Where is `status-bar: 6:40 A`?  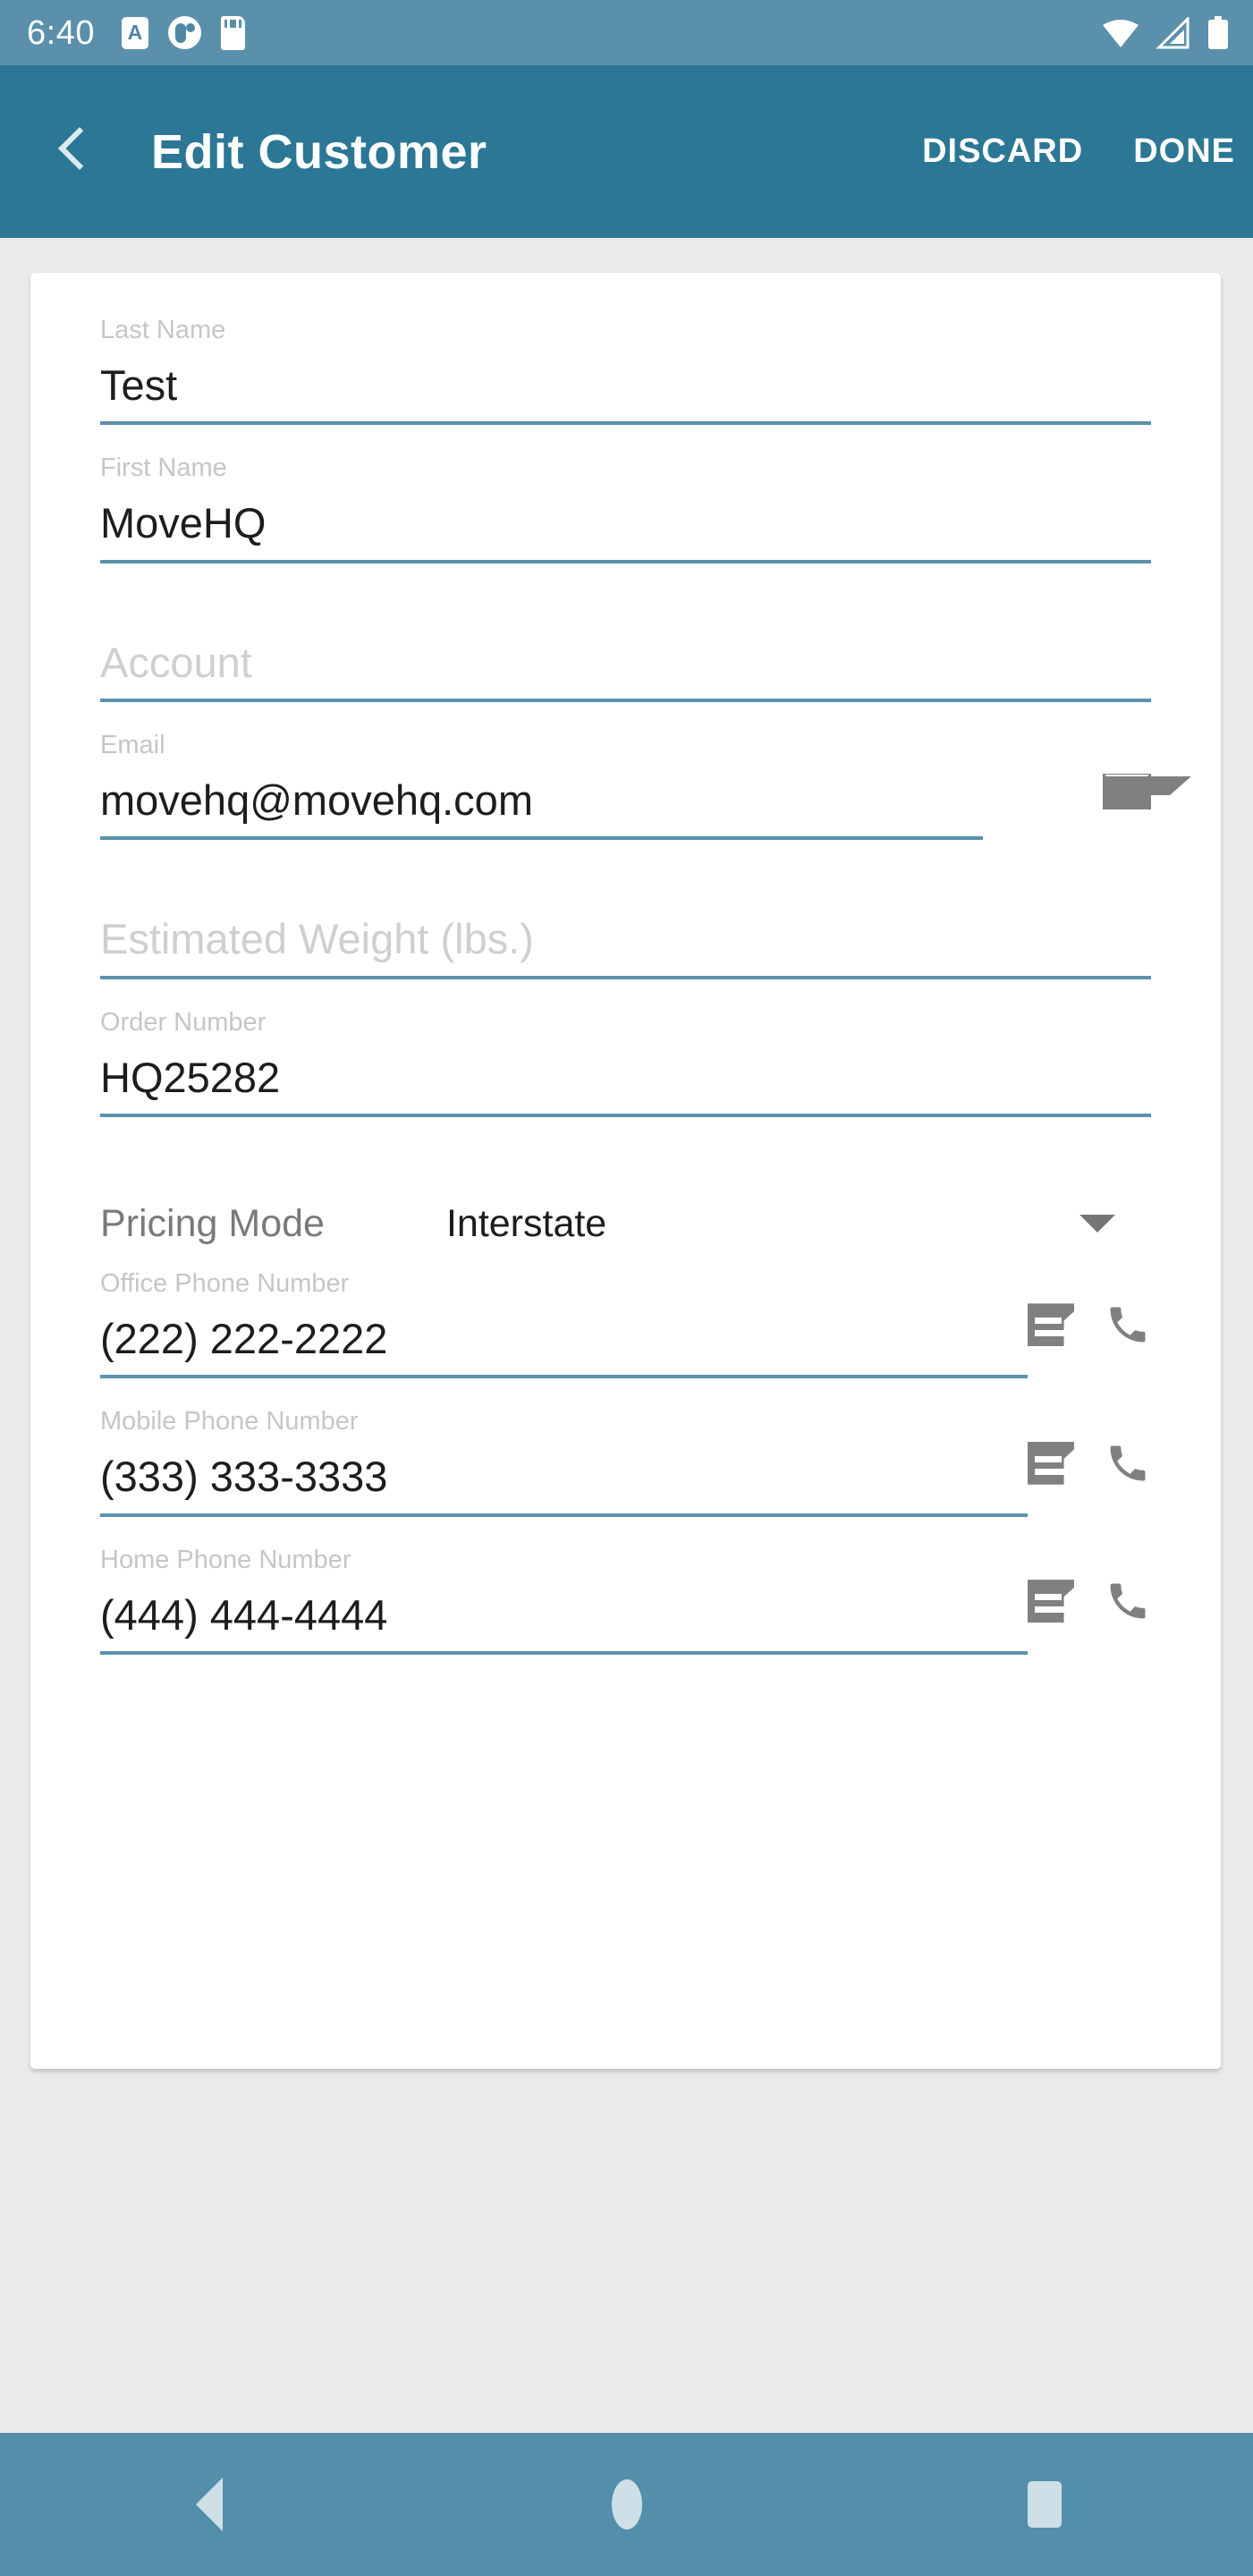 status-bar: 6:40 A is located at coordinates (626, 32).